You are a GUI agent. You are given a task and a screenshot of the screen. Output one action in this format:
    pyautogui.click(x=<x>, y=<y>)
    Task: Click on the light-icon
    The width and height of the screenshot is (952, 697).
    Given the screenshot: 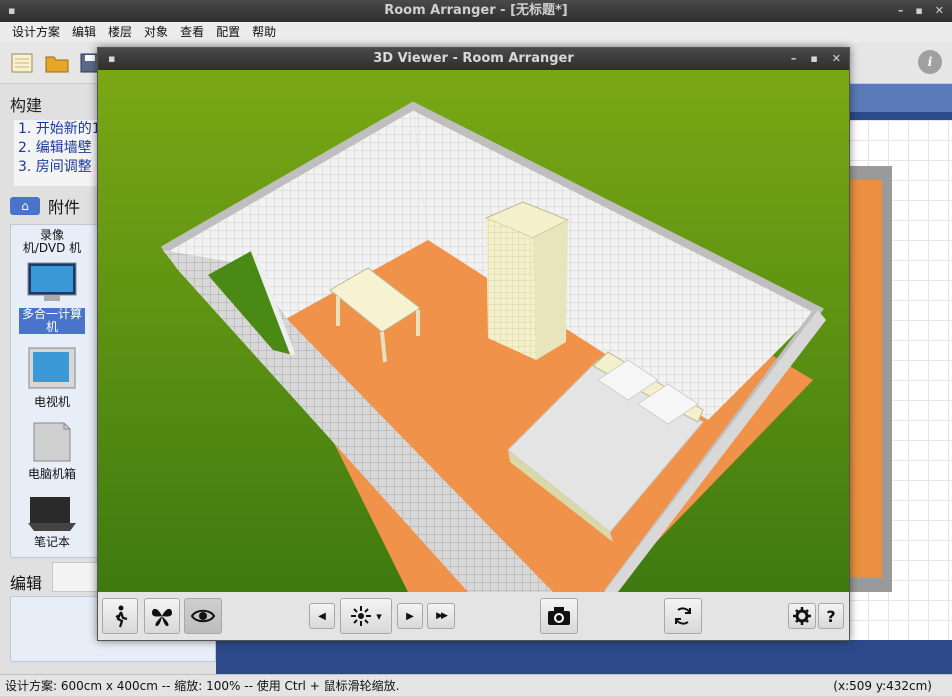 What is the action you would take?
    pyautogui.click(x=361, y=616)
    